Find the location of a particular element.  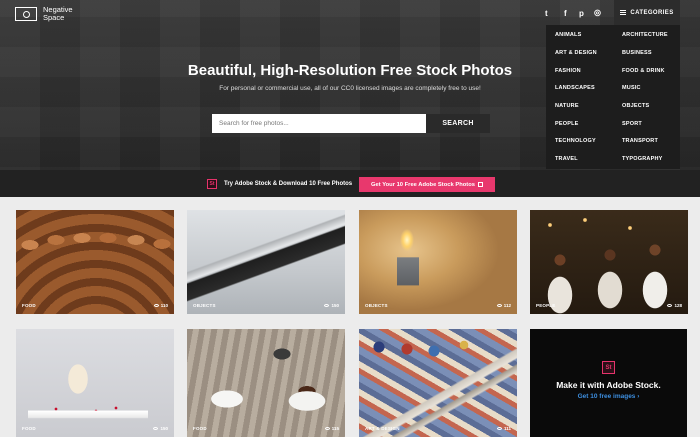

category-item: NATURE is located at coordinates (567, 106).